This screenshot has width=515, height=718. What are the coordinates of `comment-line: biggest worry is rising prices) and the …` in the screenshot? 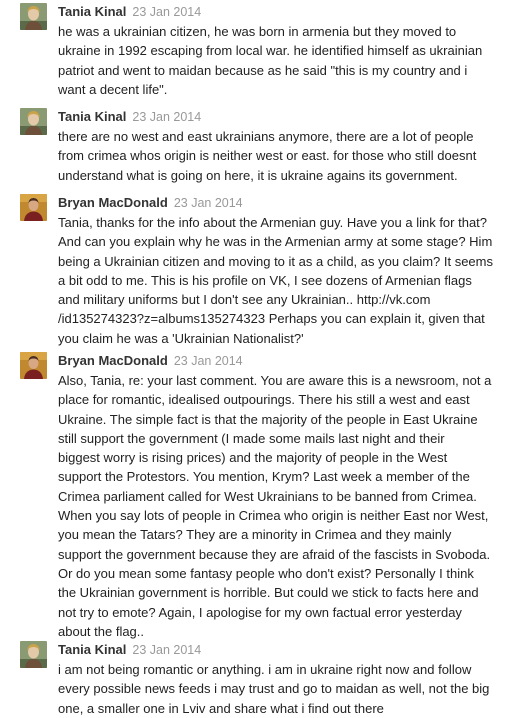 It's located at (253, 458).